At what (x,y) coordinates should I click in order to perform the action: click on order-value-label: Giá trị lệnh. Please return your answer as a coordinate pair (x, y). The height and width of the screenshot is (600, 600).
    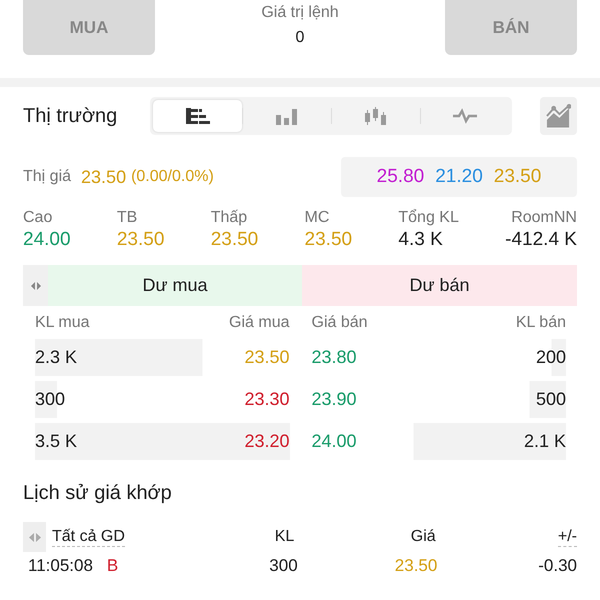
    Looking at the image, I should click on (300, 13).